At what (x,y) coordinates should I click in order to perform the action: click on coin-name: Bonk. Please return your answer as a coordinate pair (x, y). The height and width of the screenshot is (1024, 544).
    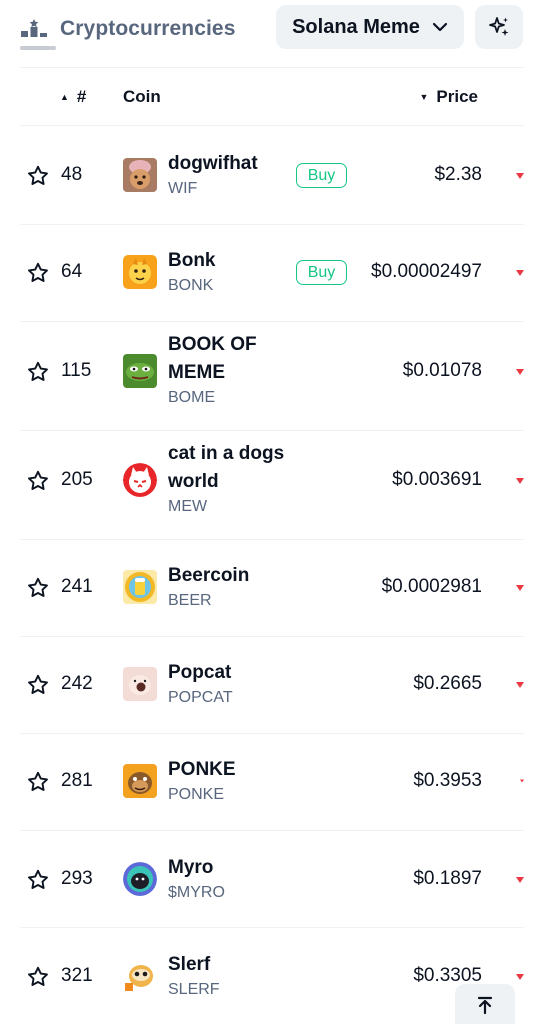
    Looking at the image, I should click on (192, 261).